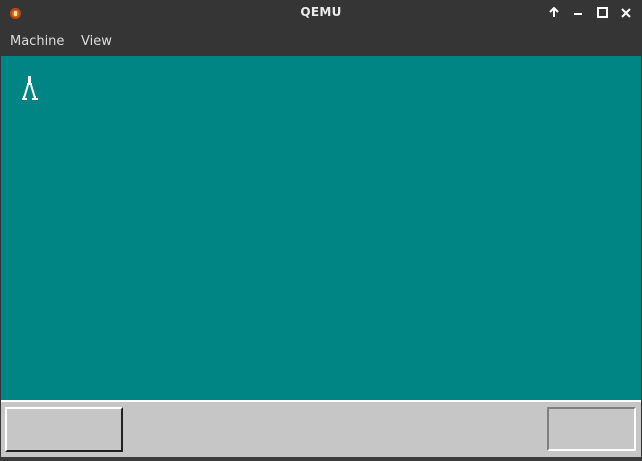 The height and width of the screenshot is (461, 642). What do you see at coordinates (321, 459) in the screenshot?
I see `window-bottom-border` at bounding box center [321, 459].